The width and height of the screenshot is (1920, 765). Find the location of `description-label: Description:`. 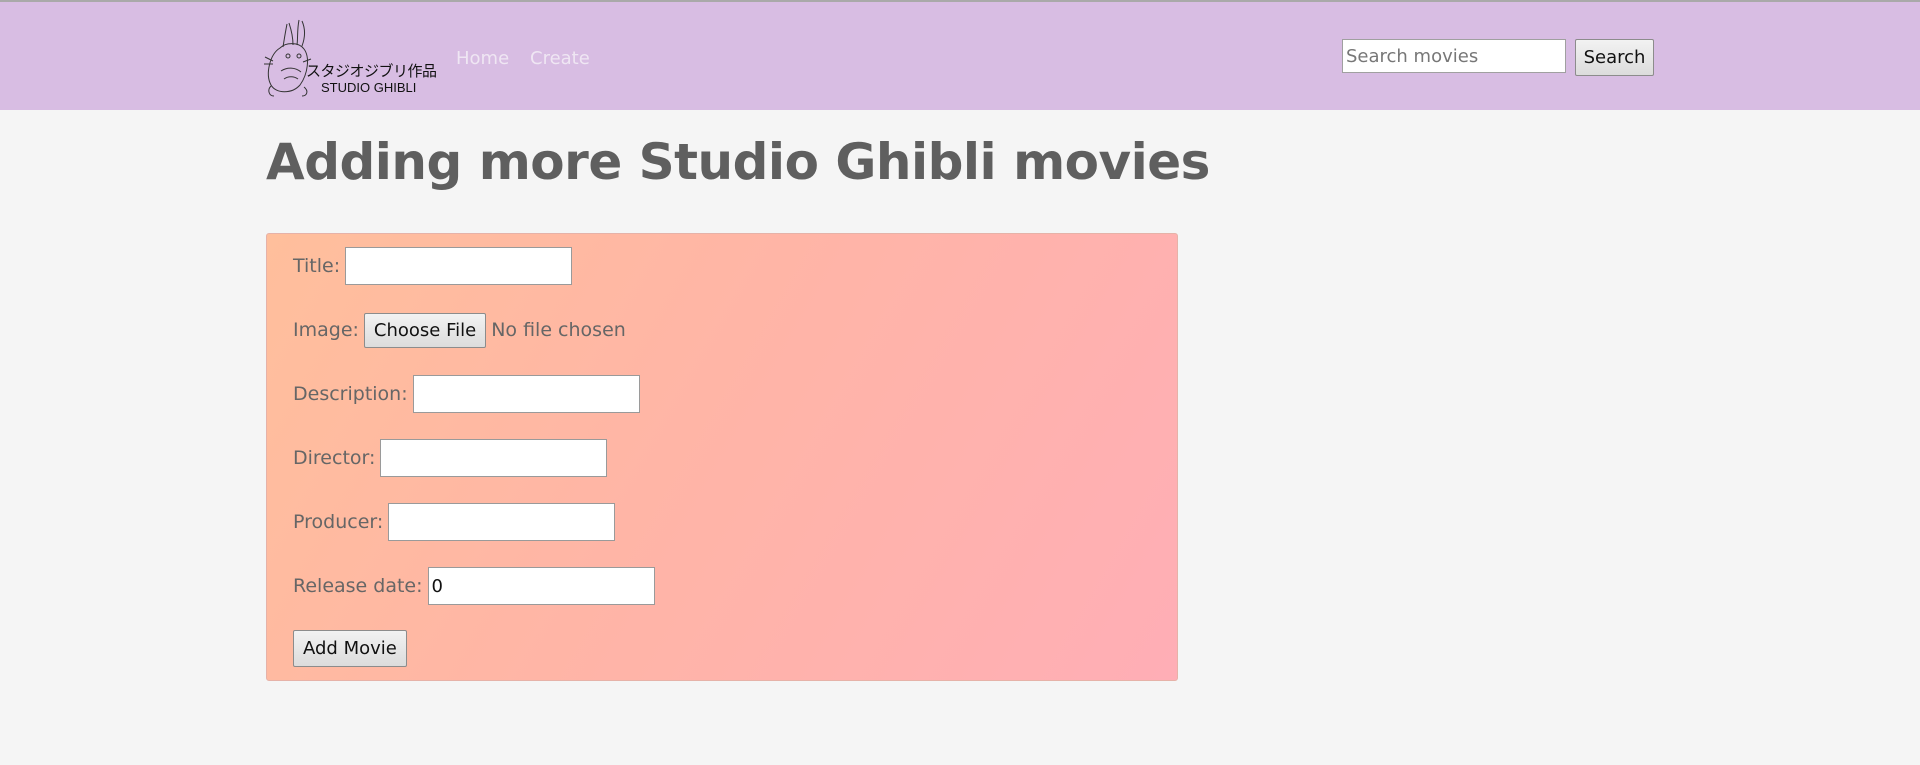

description-label: Description: is located at coordinates (350, 394).